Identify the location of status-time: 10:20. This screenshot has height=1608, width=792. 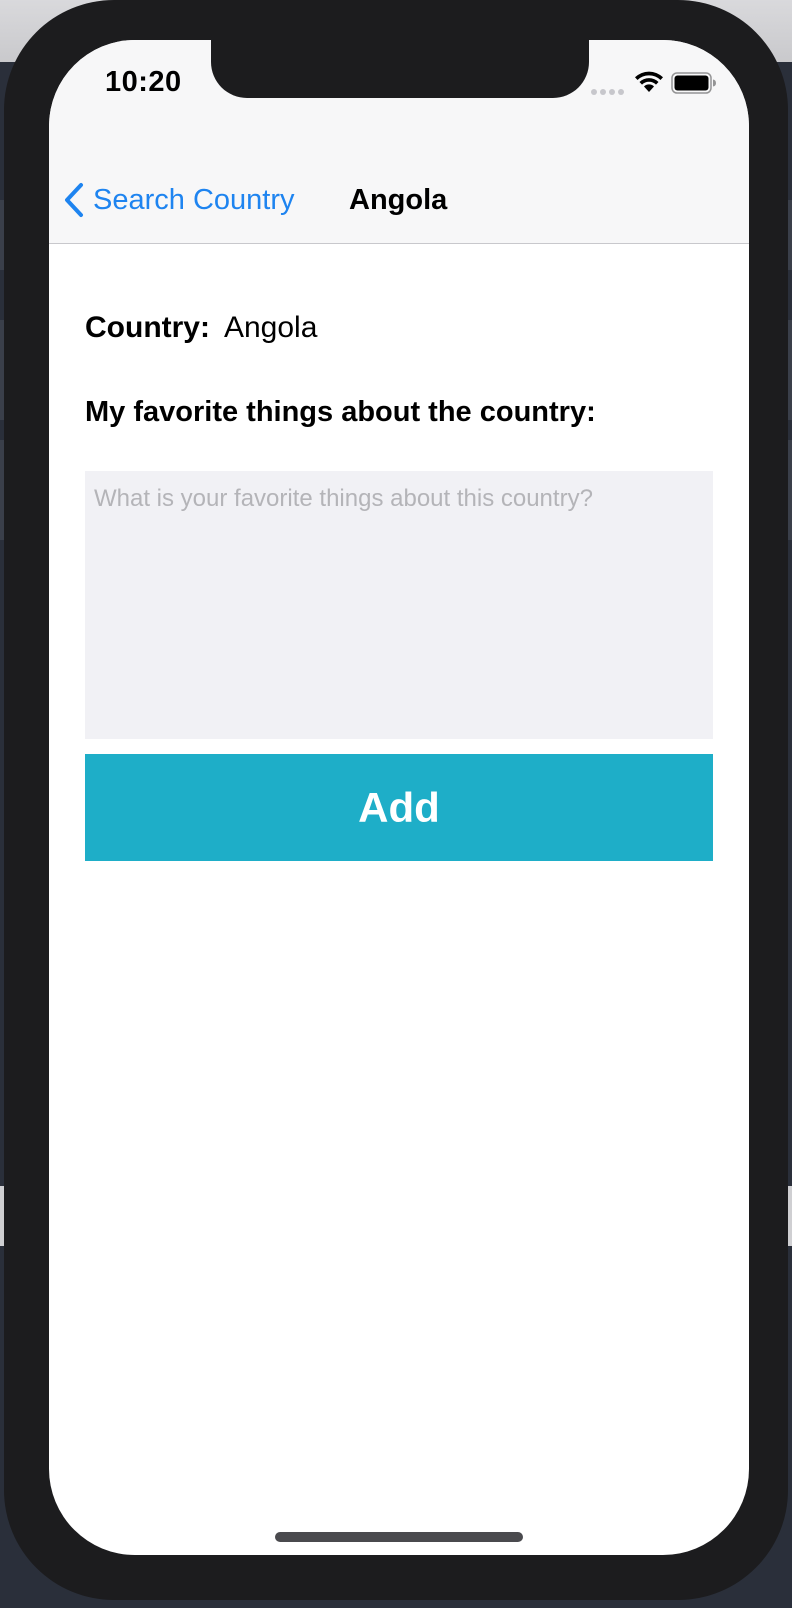
(143, 82).